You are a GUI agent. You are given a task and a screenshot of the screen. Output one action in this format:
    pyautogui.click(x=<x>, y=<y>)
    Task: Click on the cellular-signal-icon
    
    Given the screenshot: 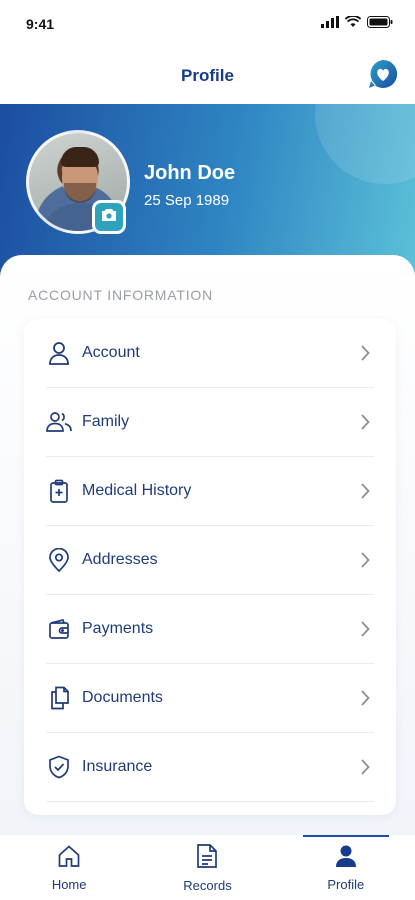 What is the action you would take?
    pyautogui.click(x=330, y=24)
    